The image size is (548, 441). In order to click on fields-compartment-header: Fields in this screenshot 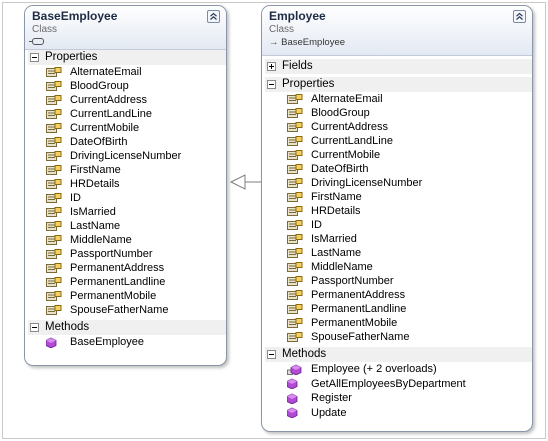, I will do `click(398, 66)`.